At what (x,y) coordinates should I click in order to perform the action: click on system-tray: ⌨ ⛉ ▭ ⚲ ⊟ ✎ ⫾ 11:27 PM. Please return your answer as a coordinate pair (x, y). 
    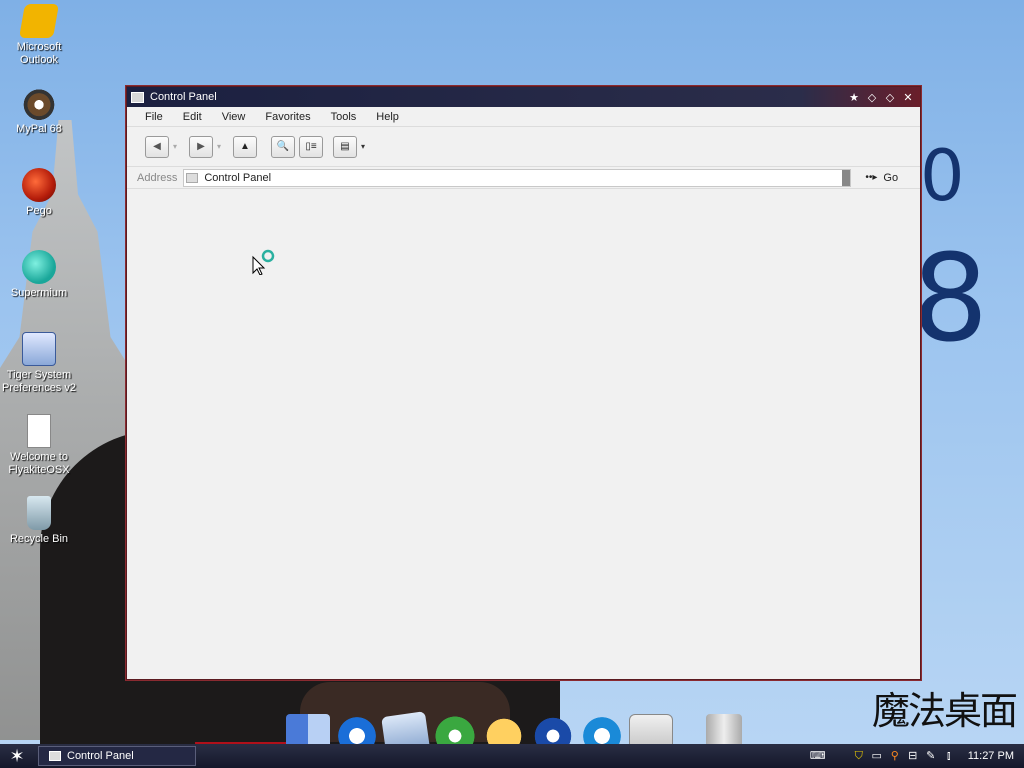
    Looking at the image, I should click on (915, 756).